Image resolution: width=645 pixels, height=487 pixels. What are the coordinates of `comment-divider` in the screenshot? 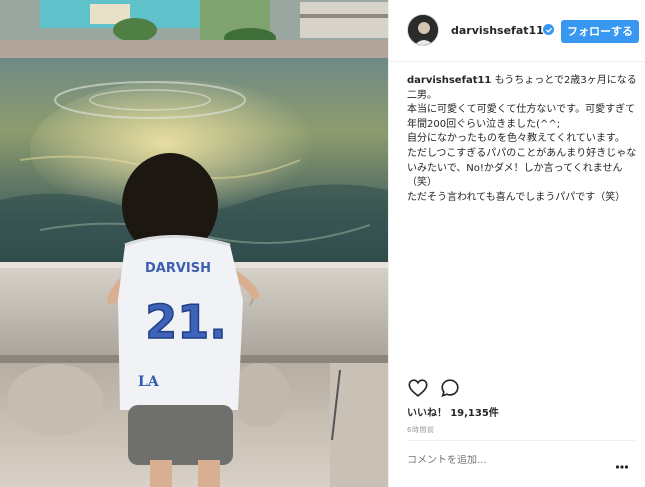 It's located at (521, 440).